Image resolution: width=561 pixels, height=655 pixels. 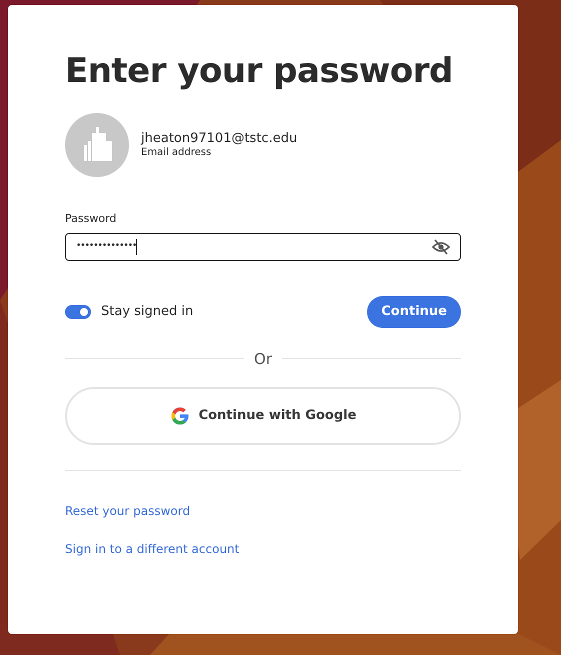 I want to click on stay-signed-in-label: Stay signed in, so click(x=147, y=311).